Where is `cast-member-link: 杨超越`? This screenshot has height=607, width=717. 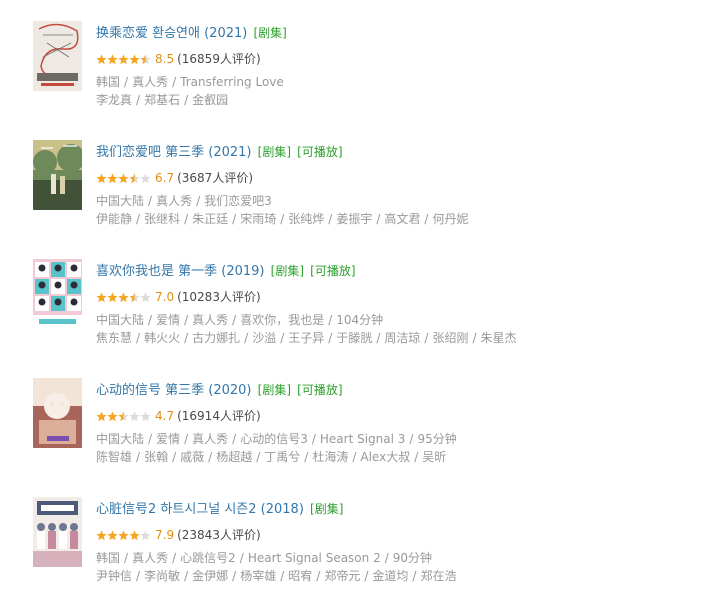 cast-member-link: 杨超越 is located at coordinates (234, 457).